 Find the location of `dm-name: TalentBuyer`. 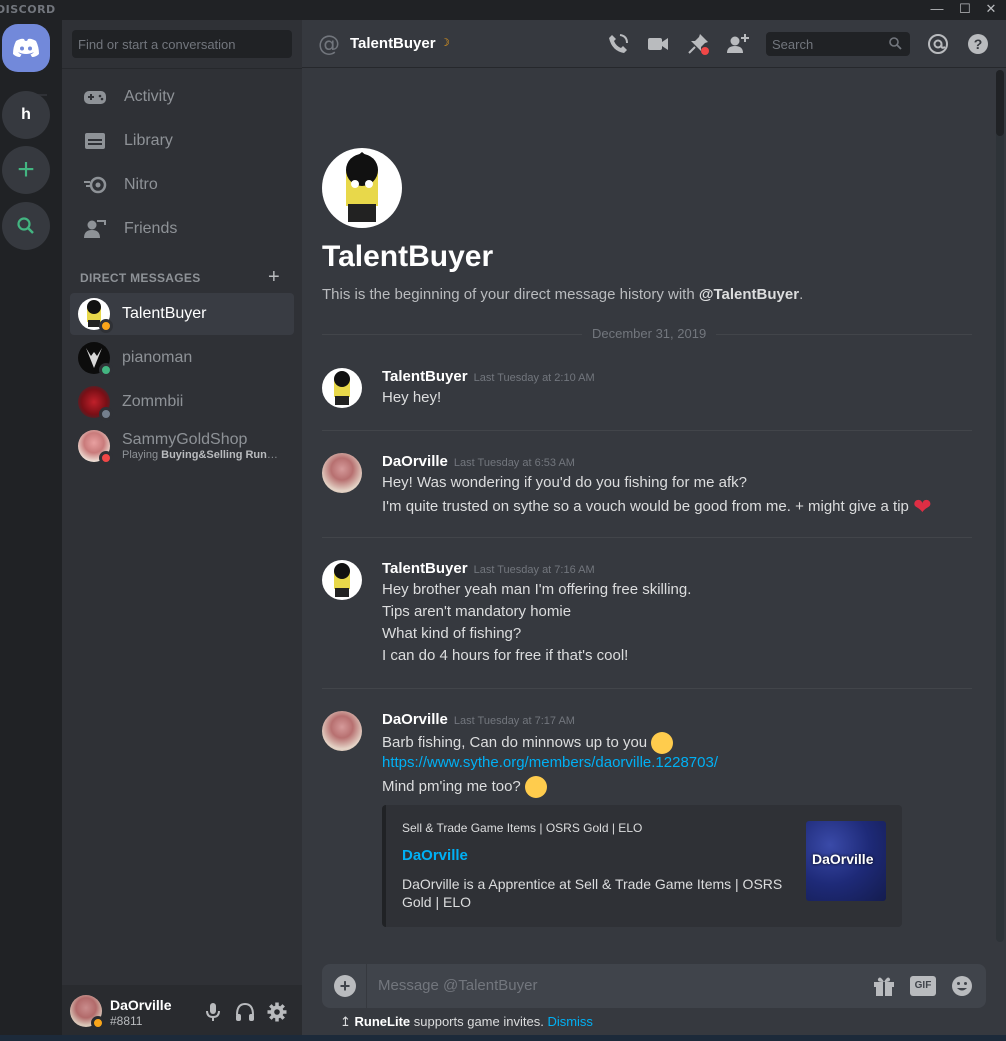

dm-name: TalentBuyer is located at coordinates (164, 313).